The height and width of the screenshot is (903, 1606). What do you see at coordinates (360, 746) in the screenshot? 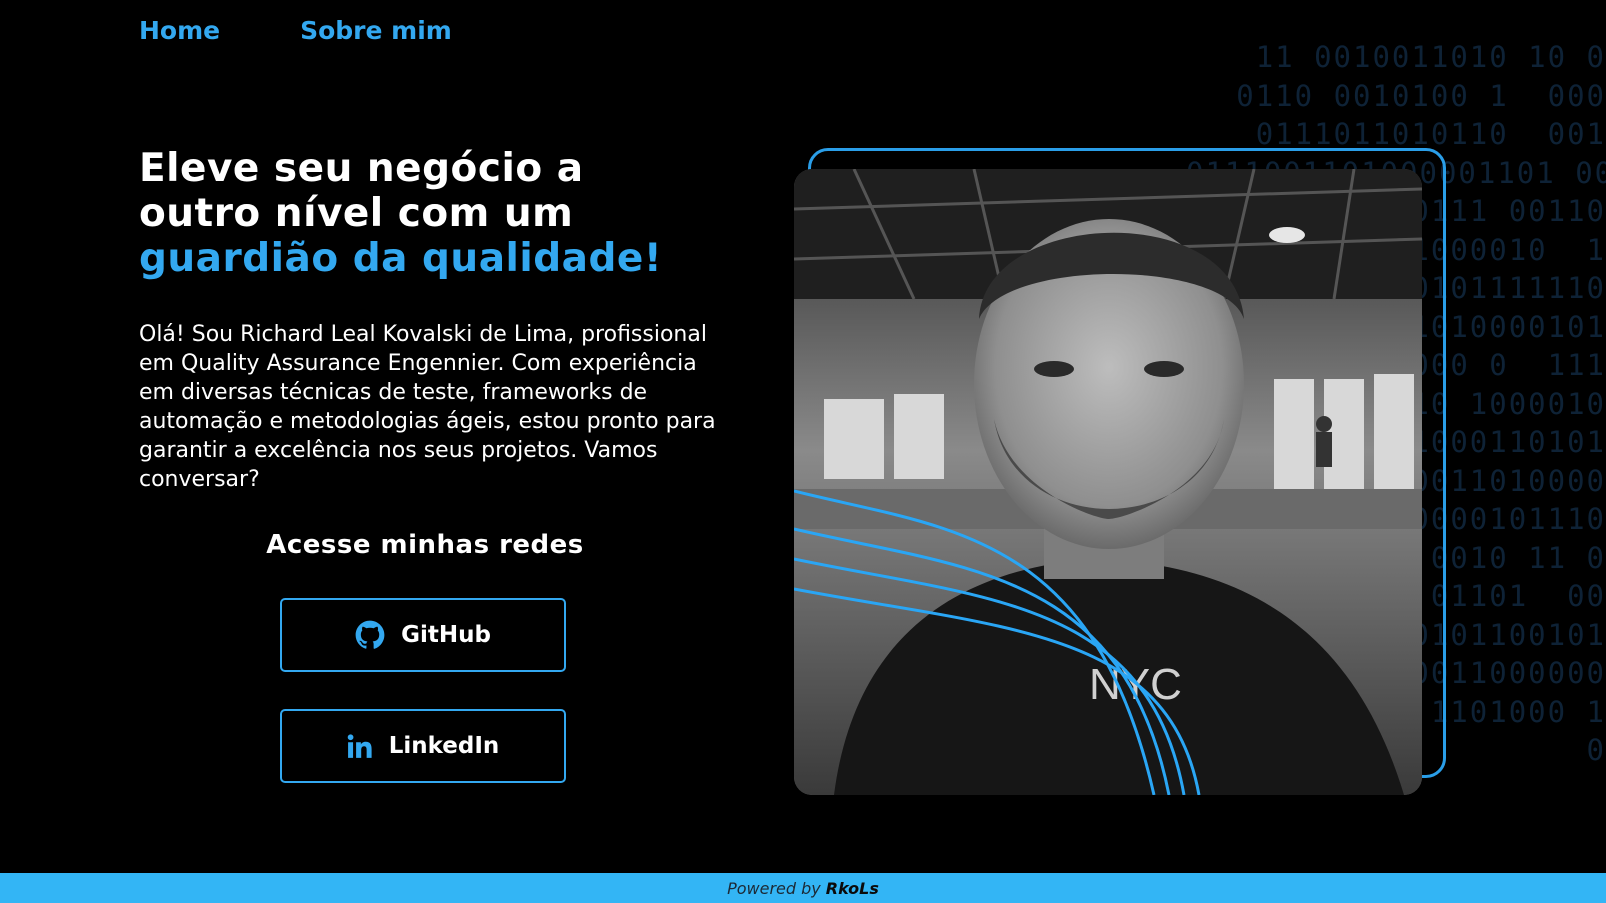
I see `linkedin-icon` at bounding box center [360, 746].